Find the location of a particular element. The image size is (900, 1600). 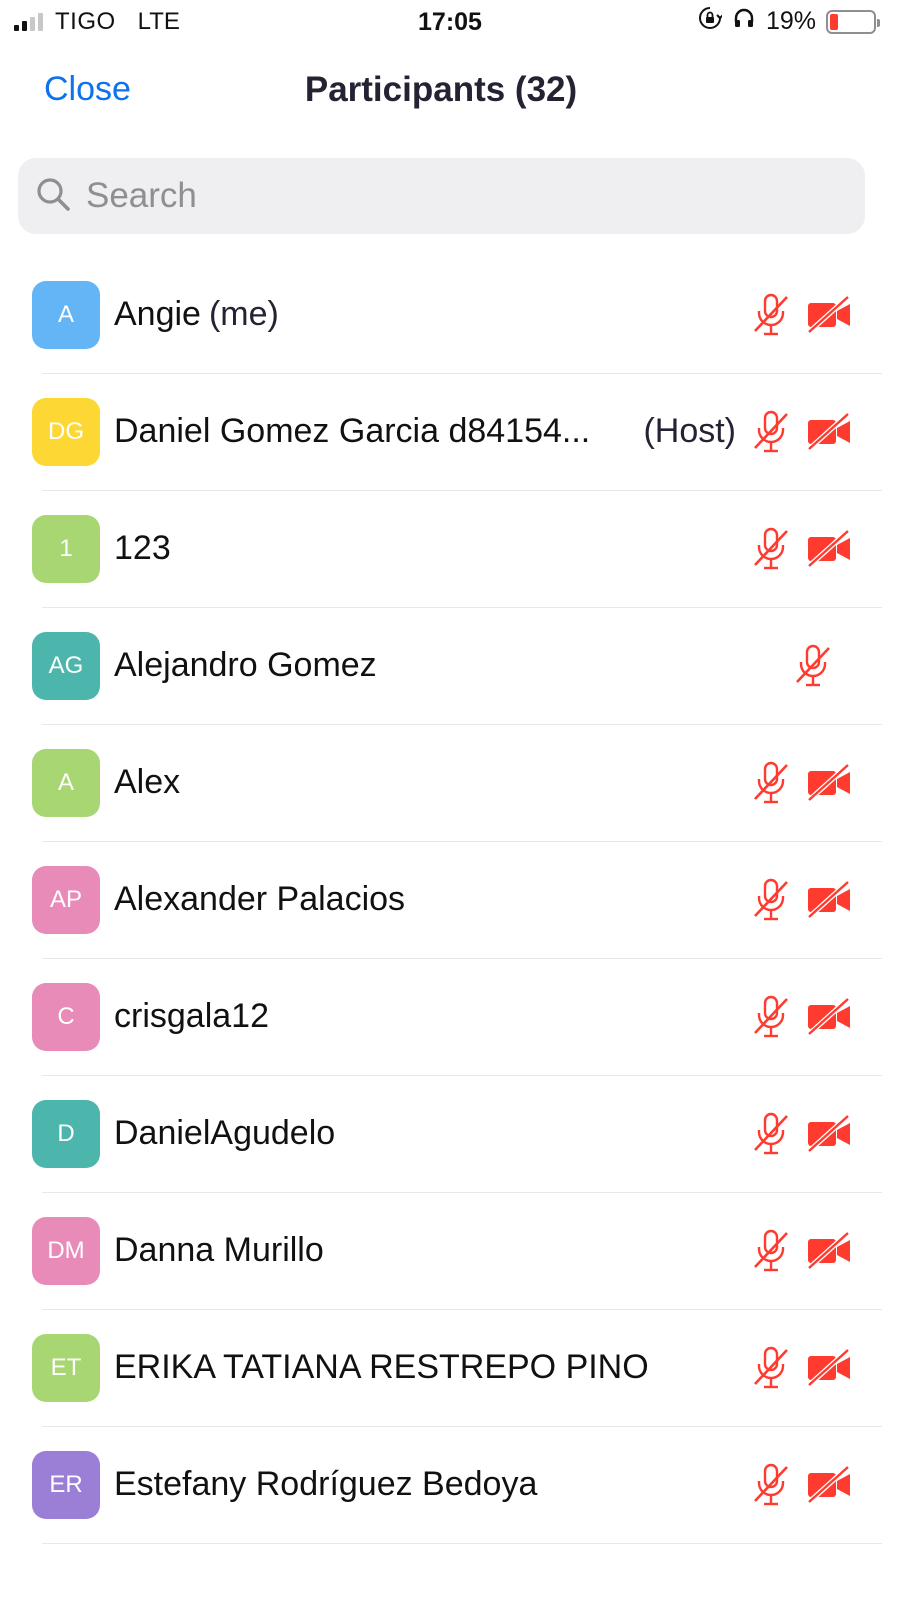

participant-row-1: A Angie (me) is located at coordinates (450, 315).